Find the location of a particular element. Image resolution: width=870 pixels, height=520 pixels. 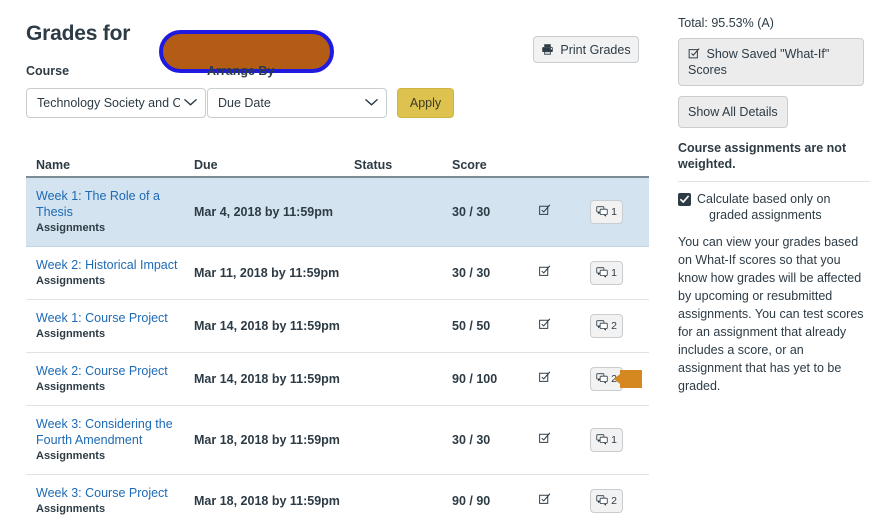

assignment-name-cell: Week 2: Course Project Assignments is located at coordinates (110, 379).